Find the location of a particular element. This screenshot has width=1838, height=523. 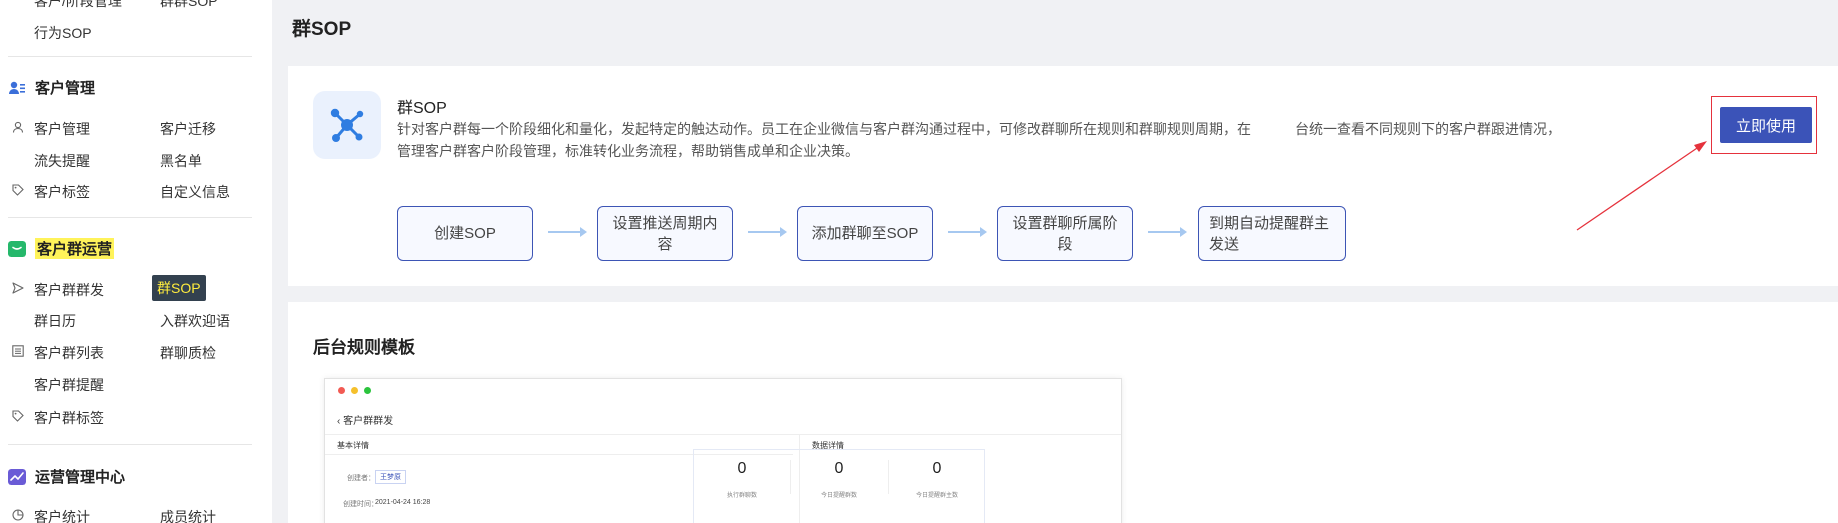

sidebar-item-custom-info: 自定义信息 is located at coordinates (195, 192).